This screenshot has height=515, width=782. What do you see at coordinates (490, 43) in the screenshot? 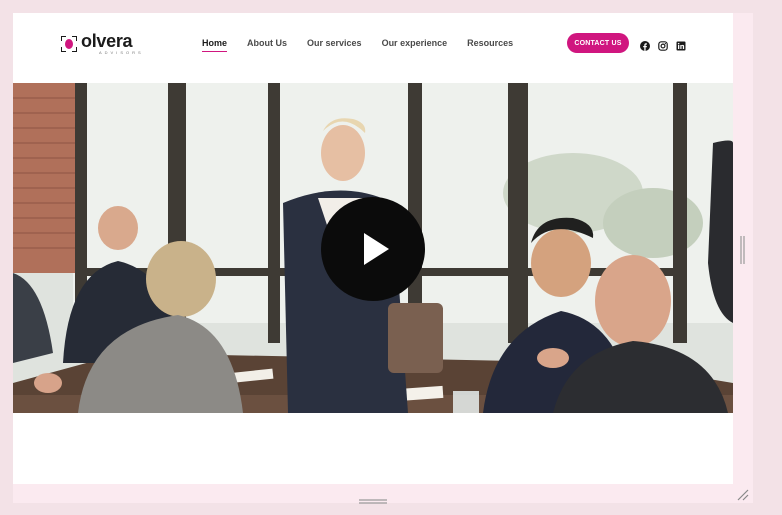
I see `nav-item-resources: Resources` at bounding box center [490, 43].